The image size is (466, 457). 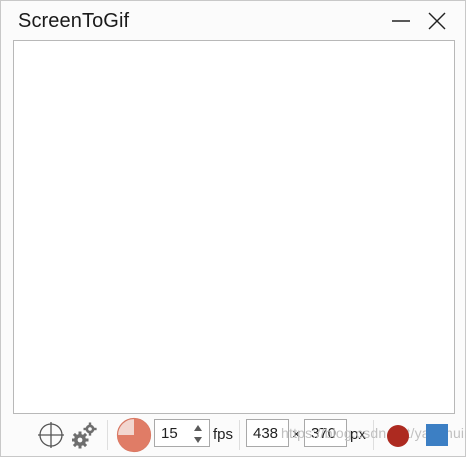 I want to click on gears-icon, so click(x=84, y=435).